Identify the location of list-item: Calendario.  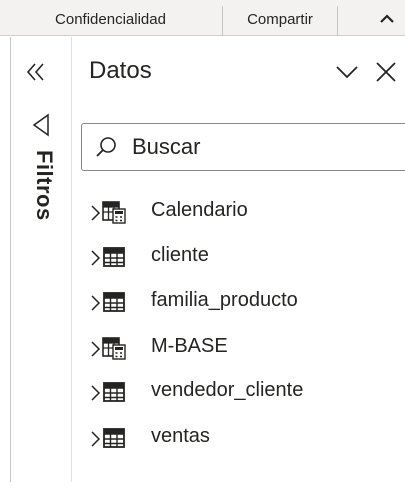
(246, 212).